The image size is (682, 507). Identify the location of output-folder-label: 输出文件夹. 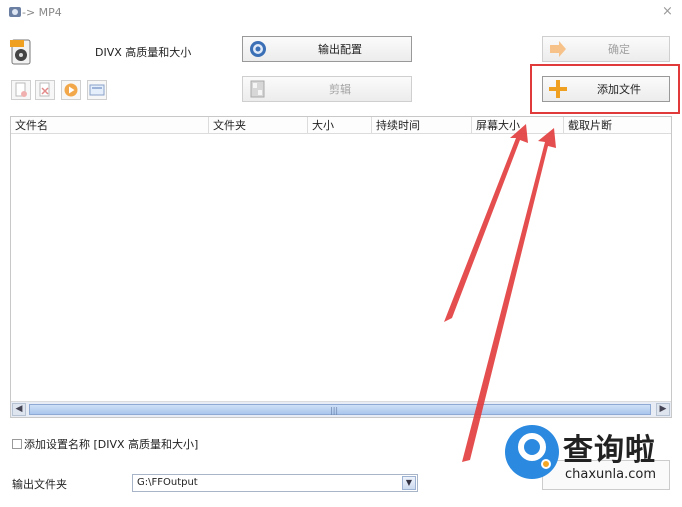
(39, 484).